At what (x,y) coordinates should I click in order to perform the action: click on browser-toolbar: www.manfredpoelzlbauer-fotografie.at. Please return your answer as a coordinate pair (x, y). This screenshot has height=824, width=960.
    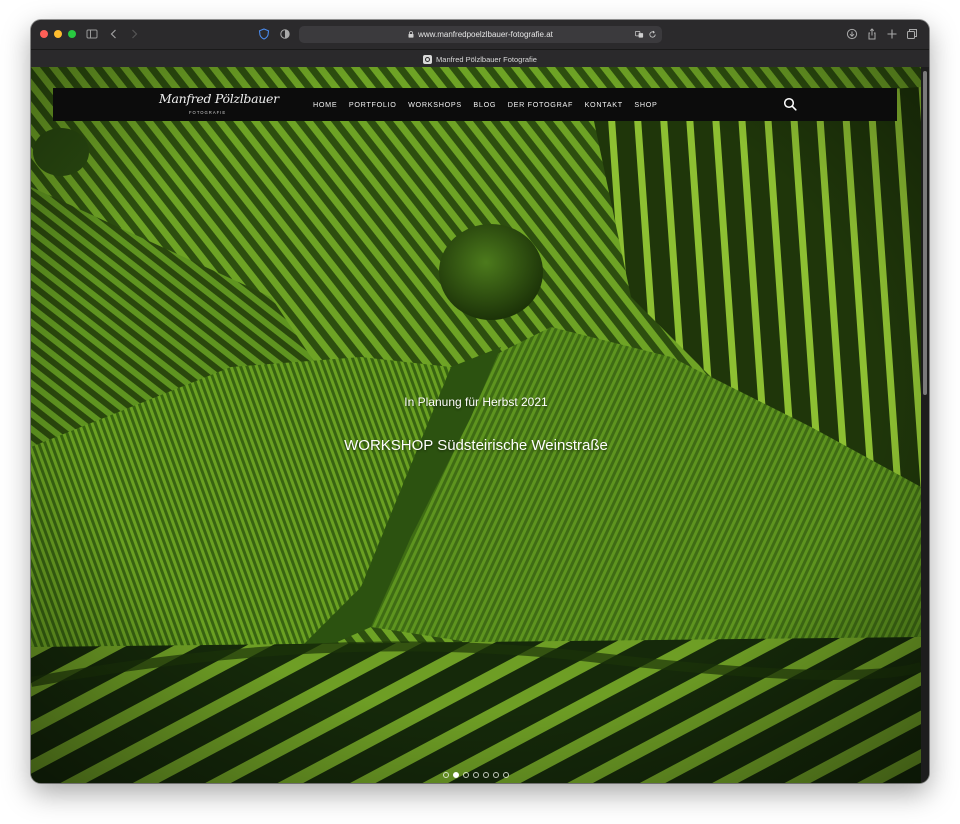
    Looking at the image, I should click on (480, 34).